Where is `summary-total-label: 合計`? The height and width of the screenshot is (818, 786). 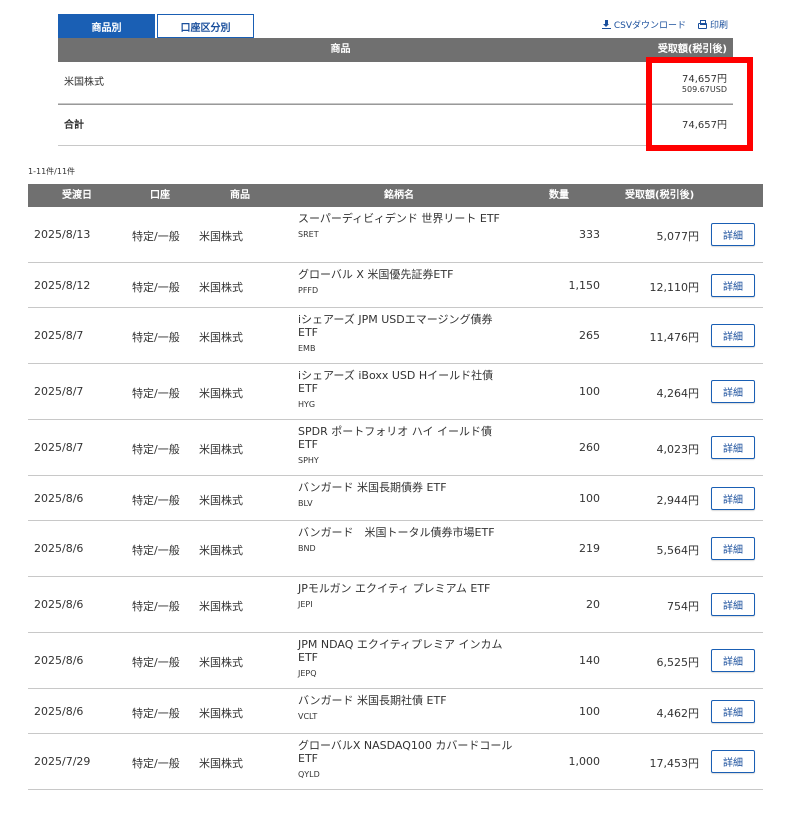
summary-total-label: 合計 is located at coordinates (74, 125).